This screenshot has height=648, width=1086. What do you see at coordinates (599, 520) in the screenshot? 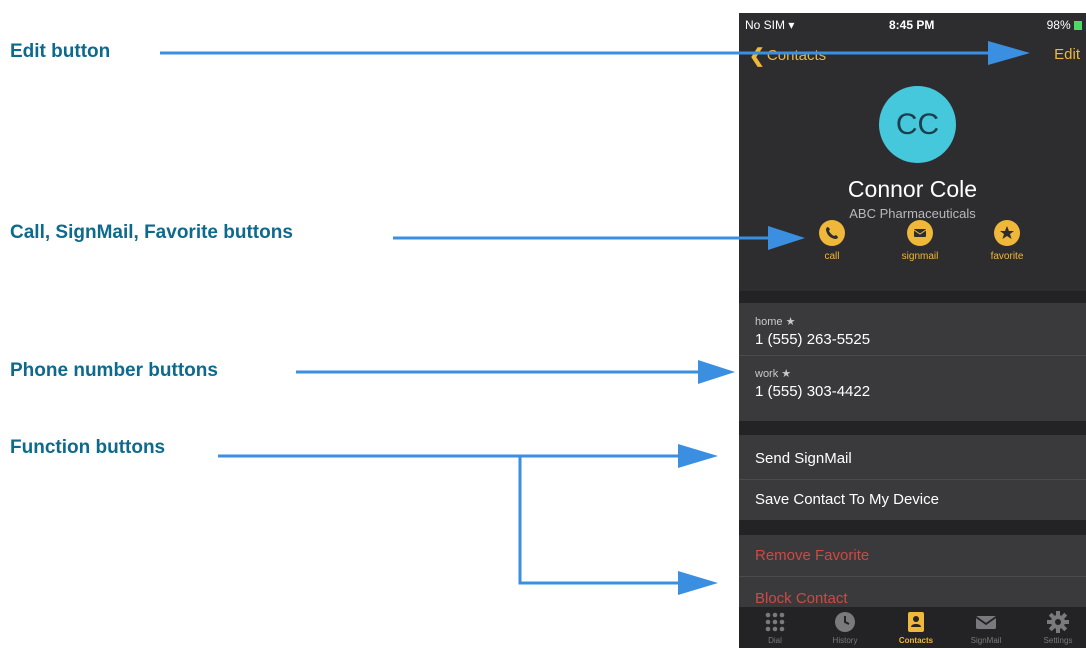
I see `function-arrow-branch` at bounding box center [599, 520].